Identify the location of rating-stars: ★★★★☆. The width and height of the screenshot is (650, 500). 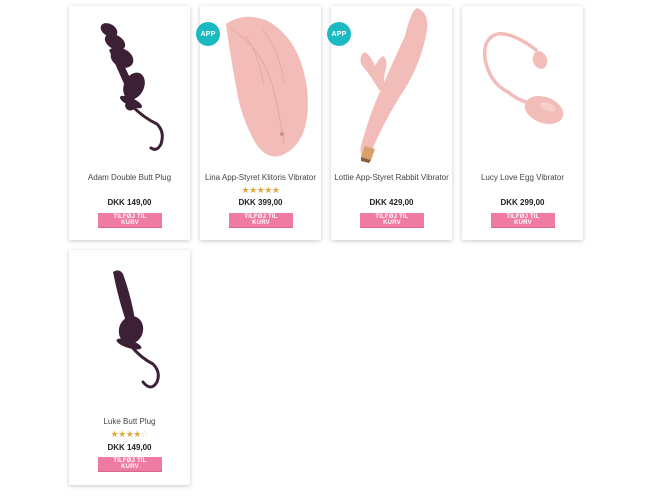
(129, 434).